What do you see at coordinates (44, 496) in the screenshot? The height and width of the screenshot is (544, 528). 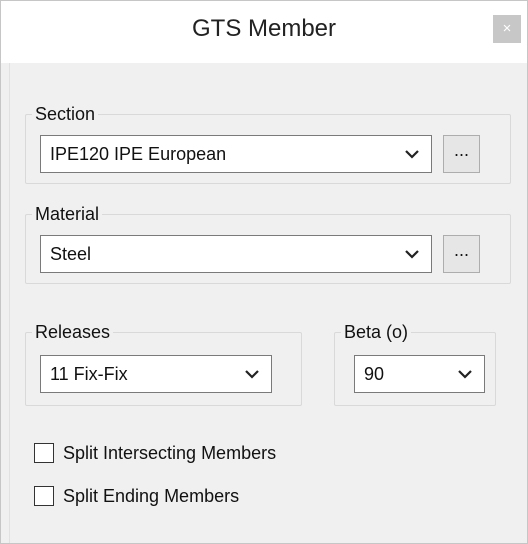 I see `split-ending-checkbox` at bounding box center [44, 496].